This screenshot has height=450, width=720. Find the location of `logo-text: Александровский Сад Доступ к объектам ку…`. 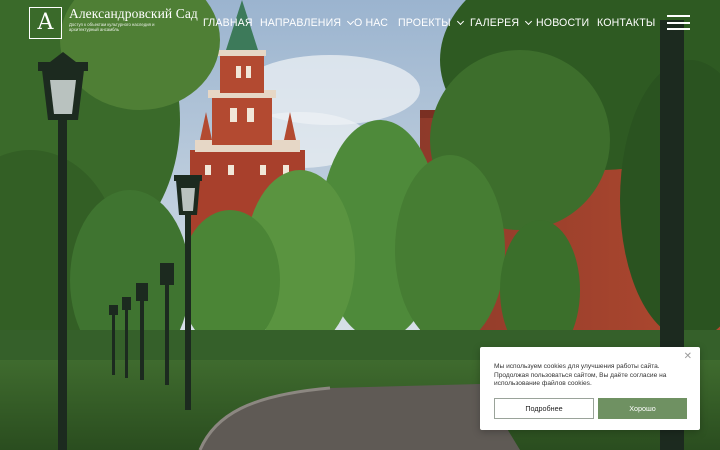

logo-text: Александровский Сад Доступ к объектам ку… is located at coordinates (133, 19).